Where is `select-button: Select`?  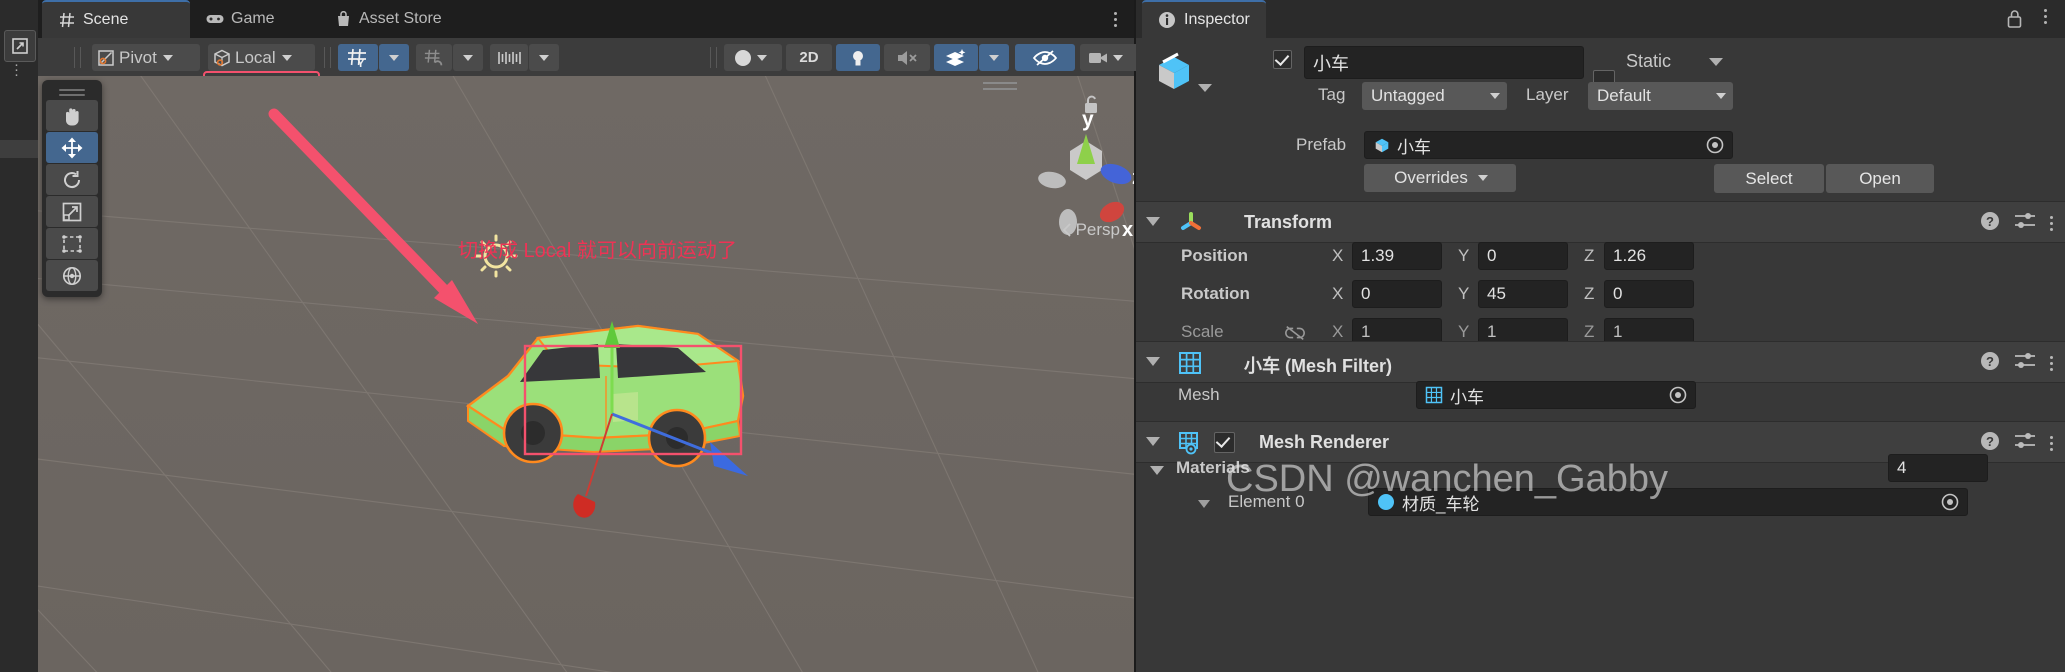
select-button: Select is located at coordinates (1769, 178).